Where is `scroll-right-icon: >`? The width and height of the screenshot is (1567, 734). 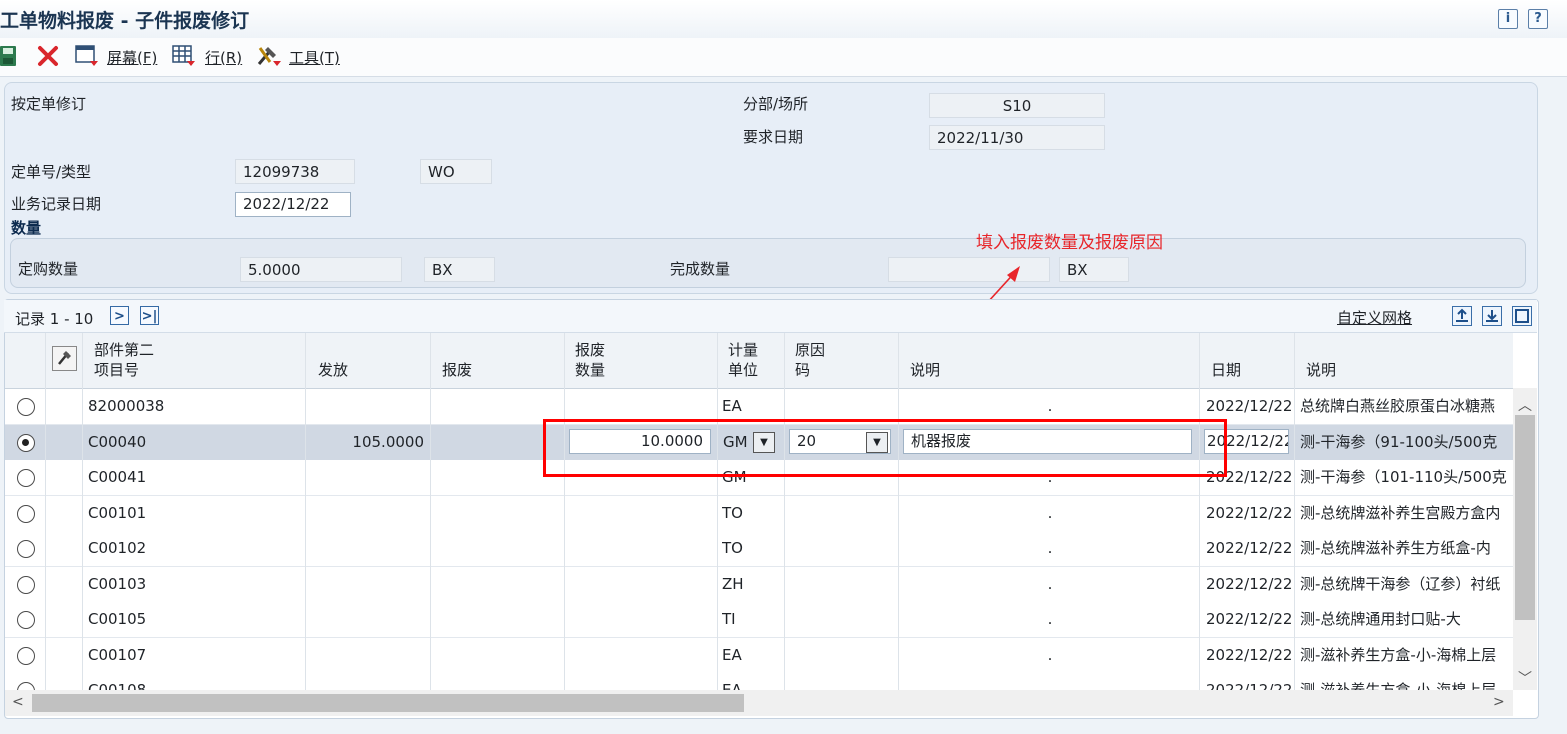
scroll-right-icon: > is located at coordinates (1499, 702).